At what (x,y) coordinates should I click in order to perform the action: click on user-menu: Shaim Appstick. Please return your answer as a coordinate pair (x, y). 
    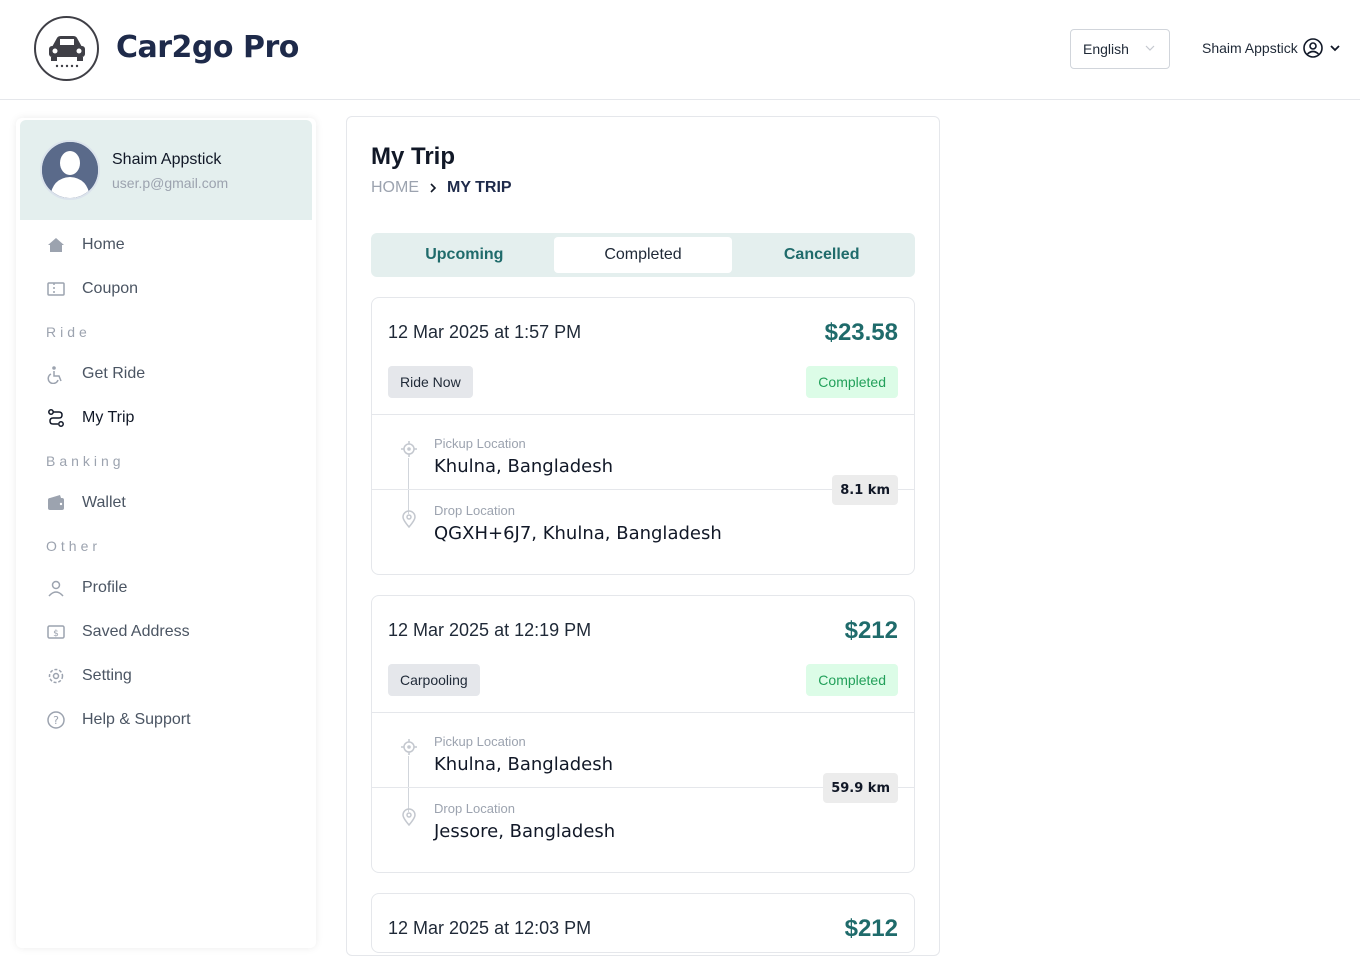
    Looking at the image, I should click on (1272, 48).